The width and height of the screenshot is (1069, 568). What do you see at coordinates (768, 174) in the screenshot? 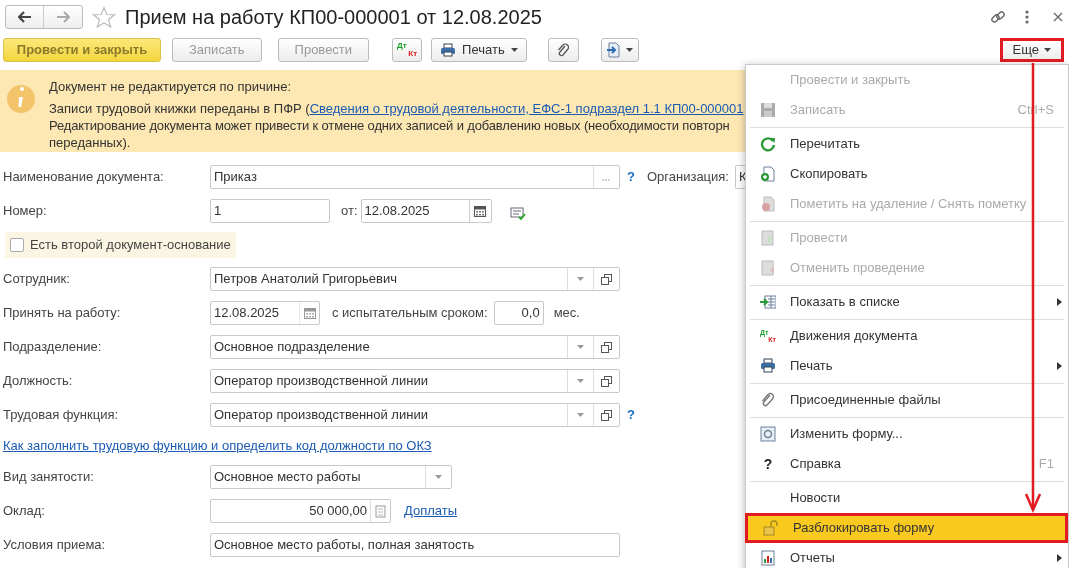
I see `document-plus-icon` at bounding box center [768, 174].